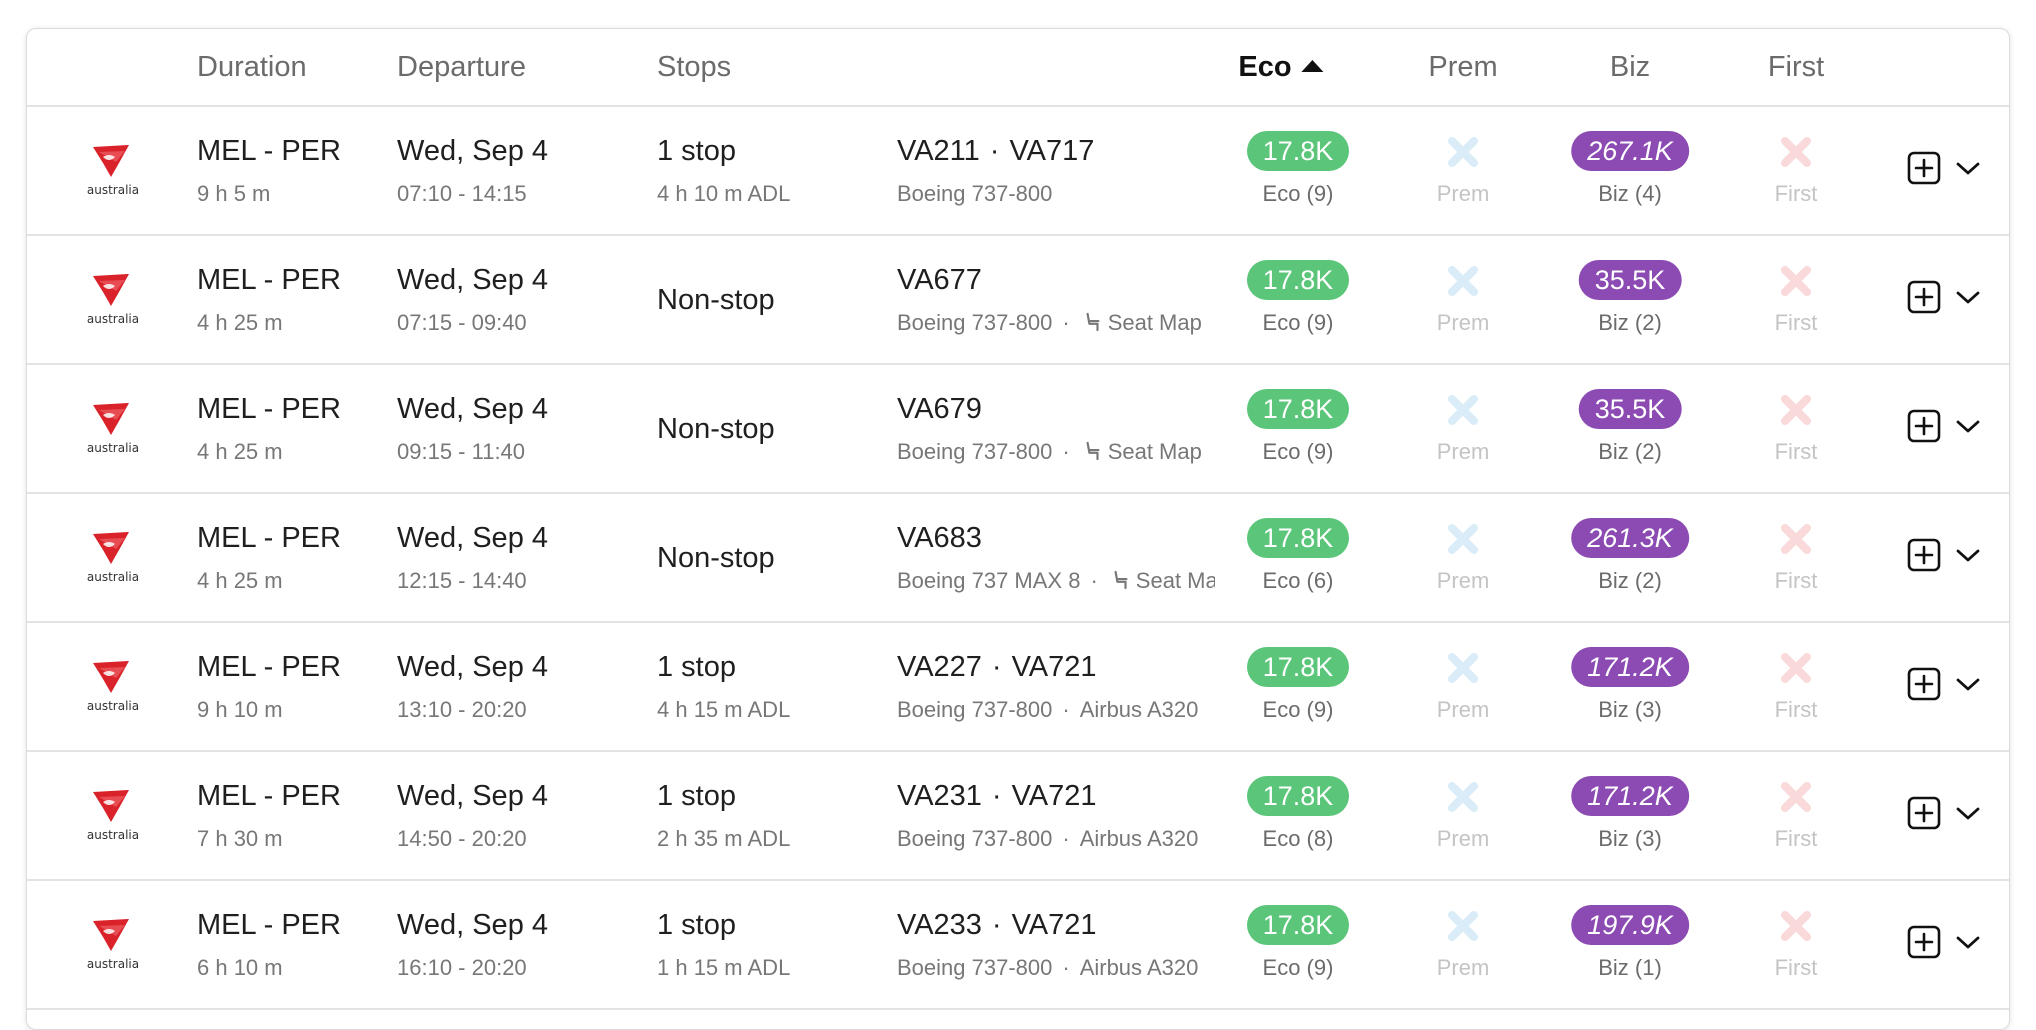 This screenshot has height=1030, width=2036. What do you see at coordinates (234, 193) in the screenshot?
I see `duration: 9 h 5 m` at bounding box center [234, 193].